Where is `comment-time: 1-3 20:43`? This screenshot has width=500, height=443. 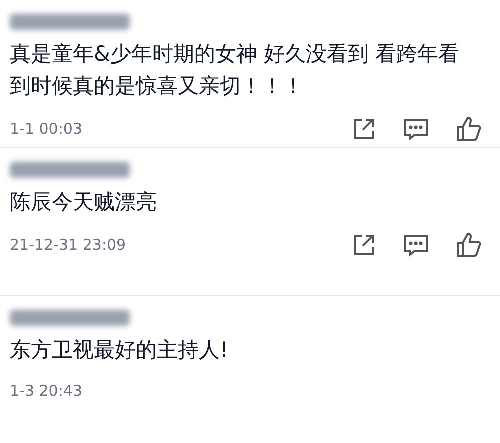 comment-time: 1-3 20:43 is located at coordinates (46, 391).